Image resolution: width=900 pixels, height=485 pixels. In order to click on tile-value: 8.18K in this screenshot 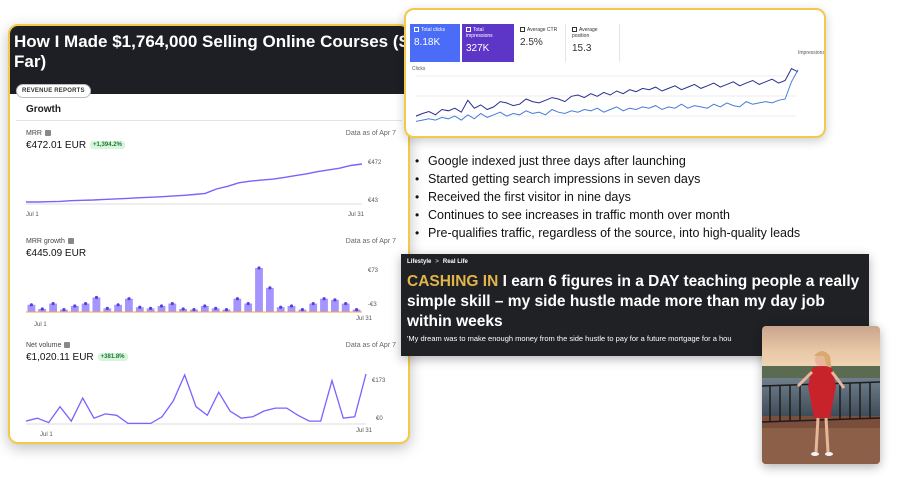, I will do `click(427, 42)`.